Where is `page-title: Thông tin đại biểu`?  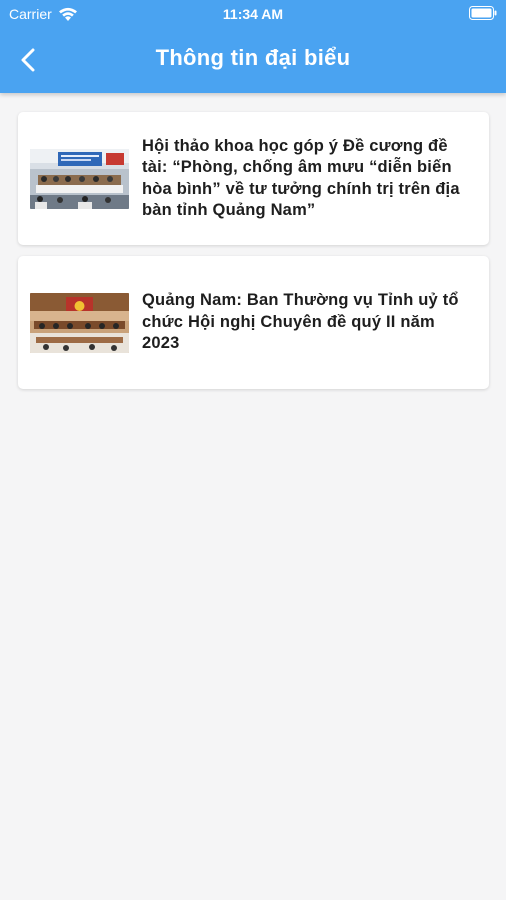 page-title: Thông tin đại biểu is located at coordinates (253, 57).